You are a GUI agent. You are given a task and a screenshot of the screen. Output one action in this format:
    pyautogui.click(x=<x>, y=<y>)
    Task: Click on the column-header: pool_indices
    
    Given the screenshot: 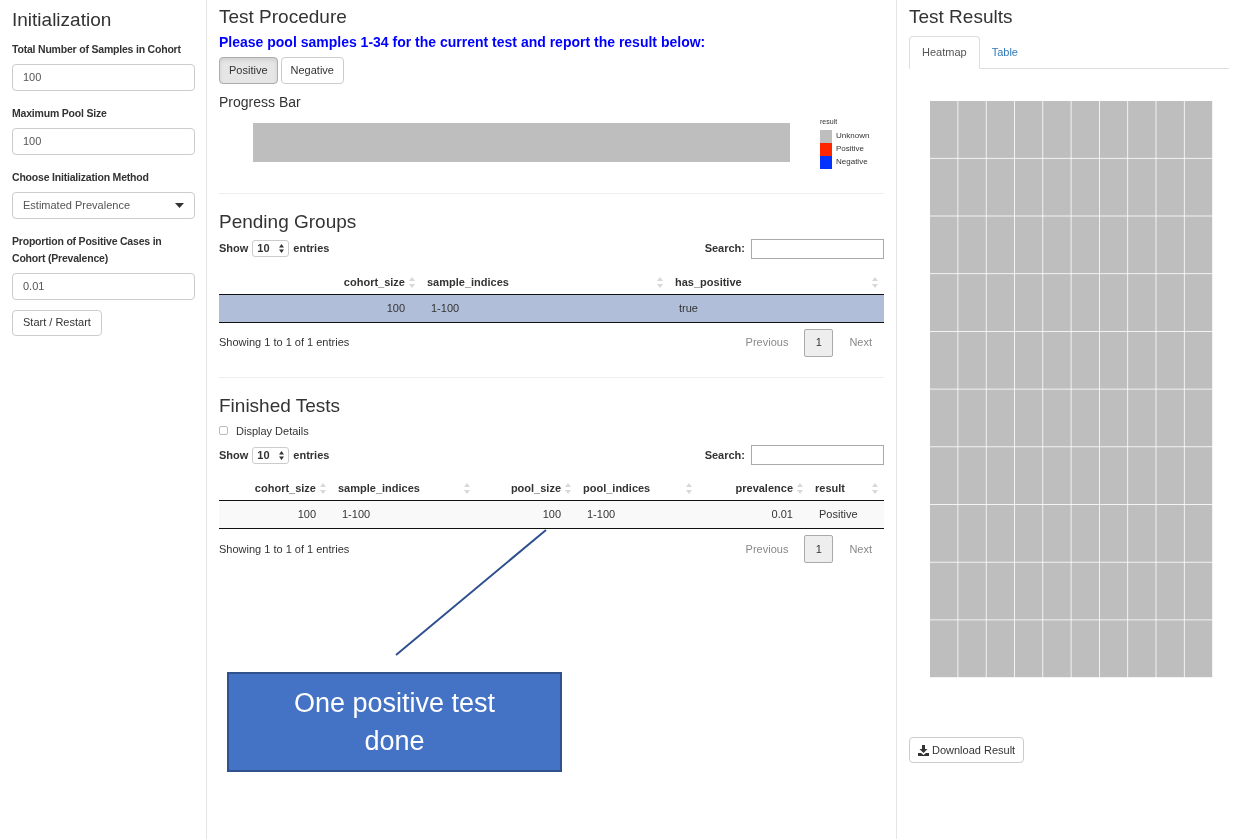 What is the action you would take?
    pyautogui.click(x=637, y=488)
    